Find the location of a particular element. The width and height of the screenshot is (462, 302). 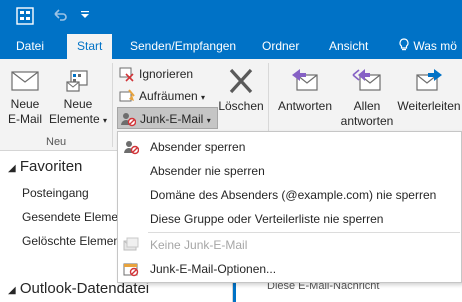

tab-ordner: Ordner is located at coordinates (280, 46).